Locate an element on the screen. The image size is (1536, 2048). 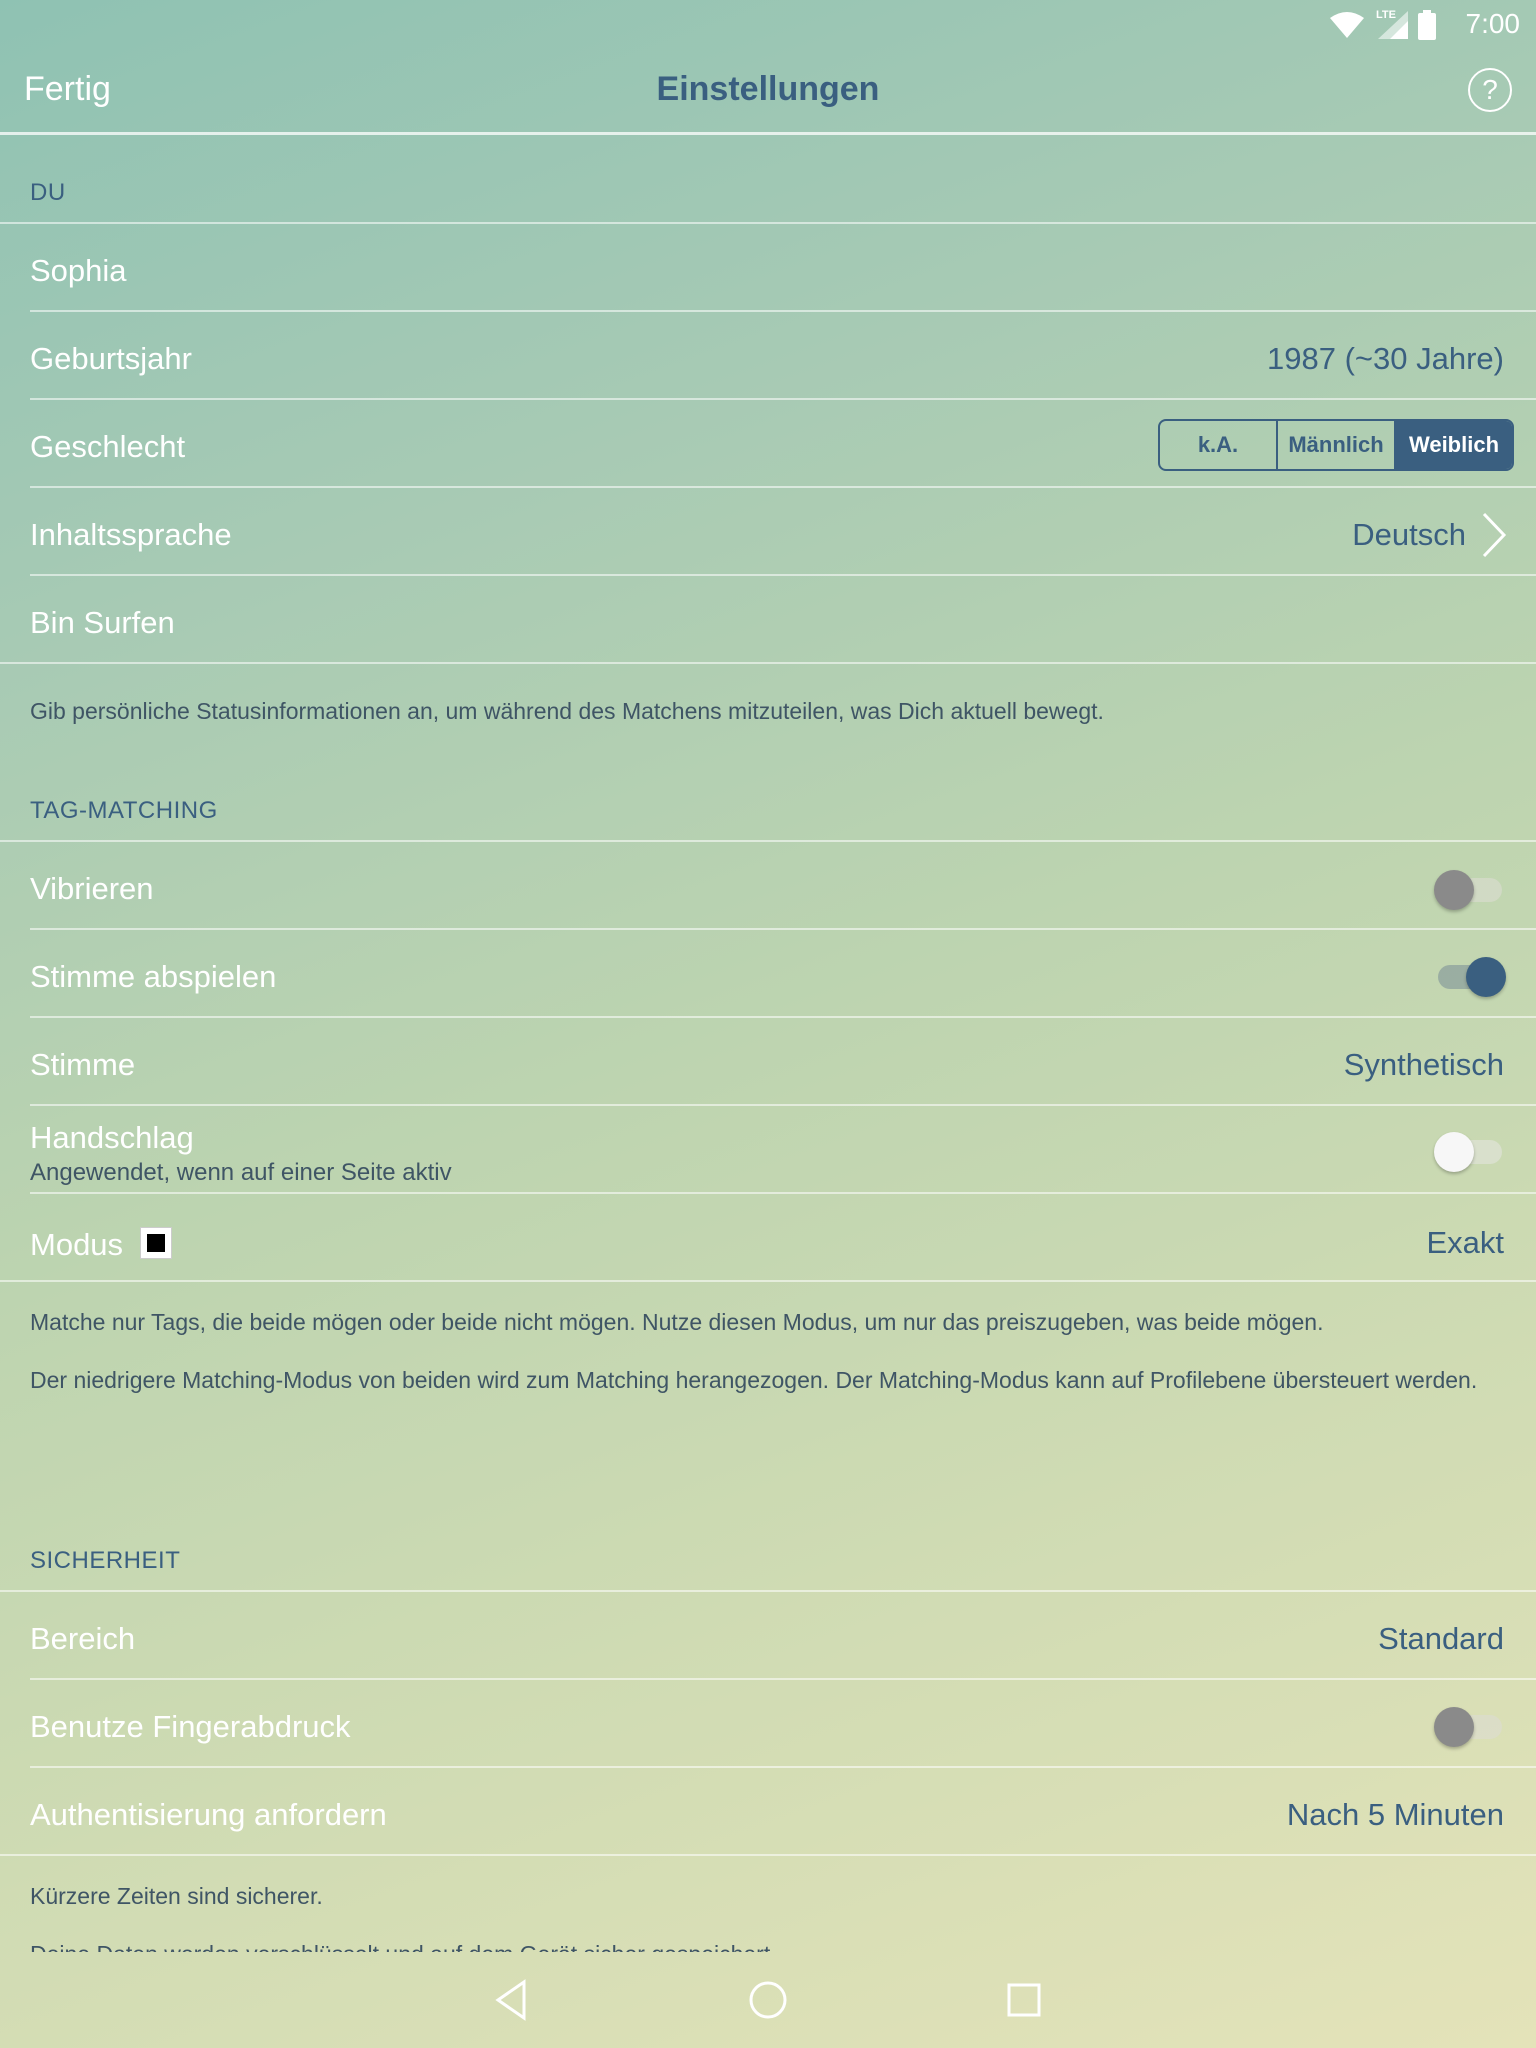
status-field: Bin Surfen is located at coordinates (102, 623).